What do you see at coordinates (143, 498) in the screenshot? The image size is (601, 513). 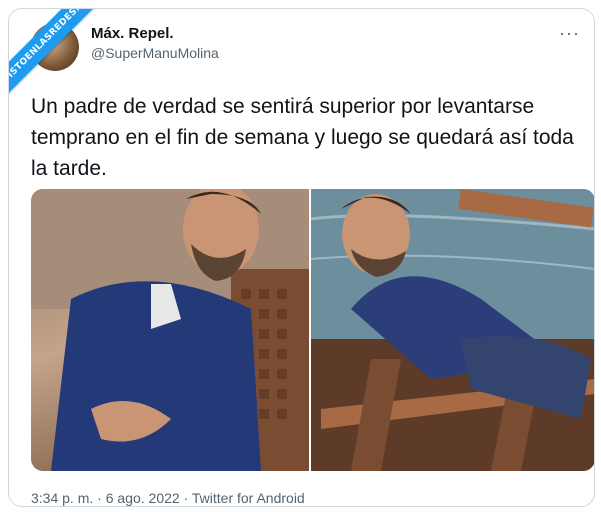 I see `tweet-date: 6 ago. 2022` at bounding box center [143, 498].